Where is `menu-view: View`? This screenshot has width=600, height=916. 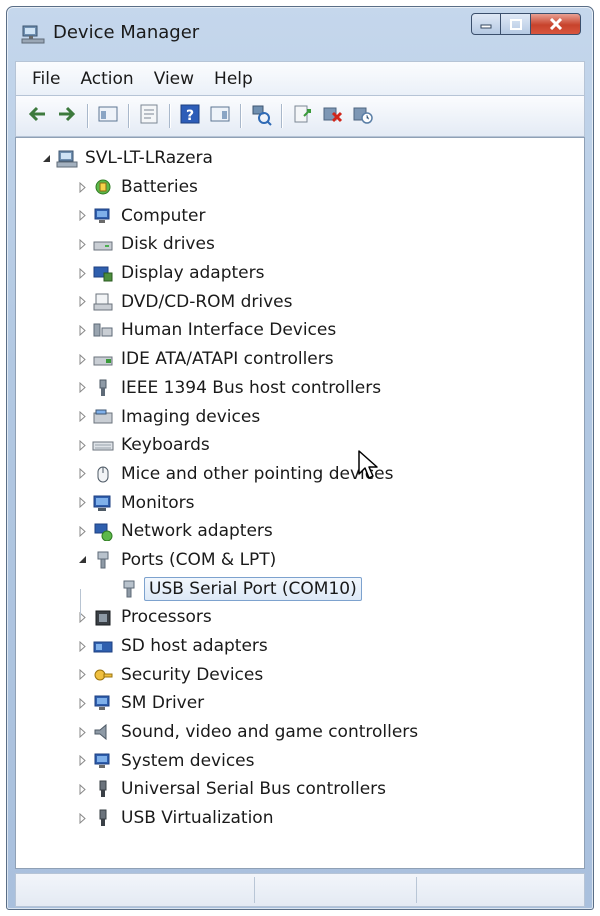 menu-view: View is located at coordinates (174, 79).